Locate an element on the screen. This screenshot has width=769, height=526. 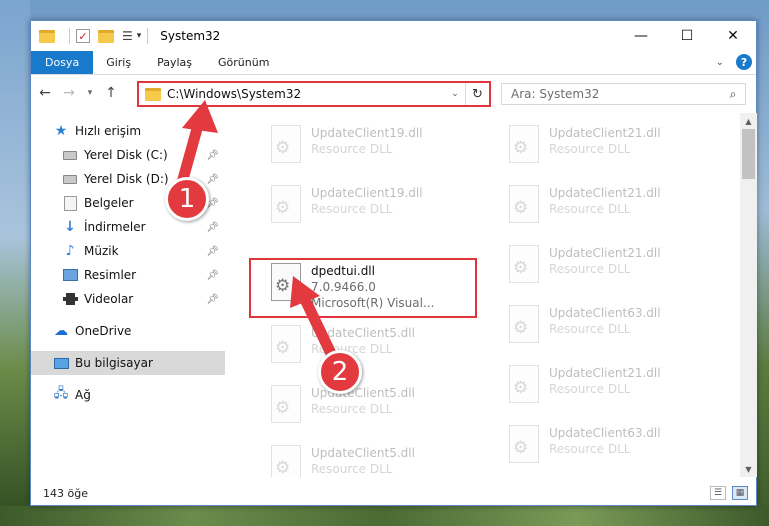
recent-locations-button: ▾ is located at coordinates (90, 93).